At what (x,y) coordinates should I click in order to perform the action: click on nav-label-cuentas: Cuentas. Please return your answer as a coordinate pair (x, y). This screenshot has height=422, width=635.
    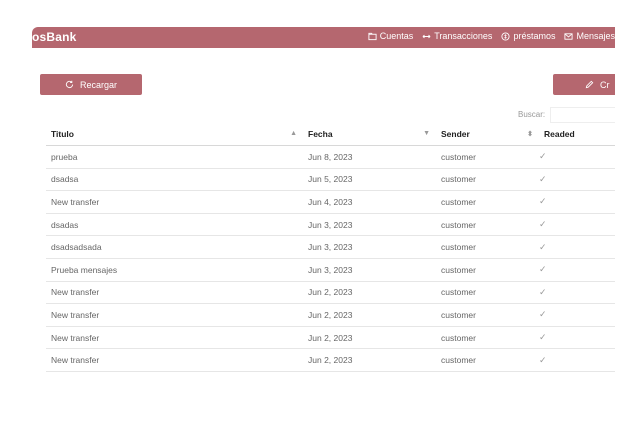
    Looking at the image, I should click on (396, 36).